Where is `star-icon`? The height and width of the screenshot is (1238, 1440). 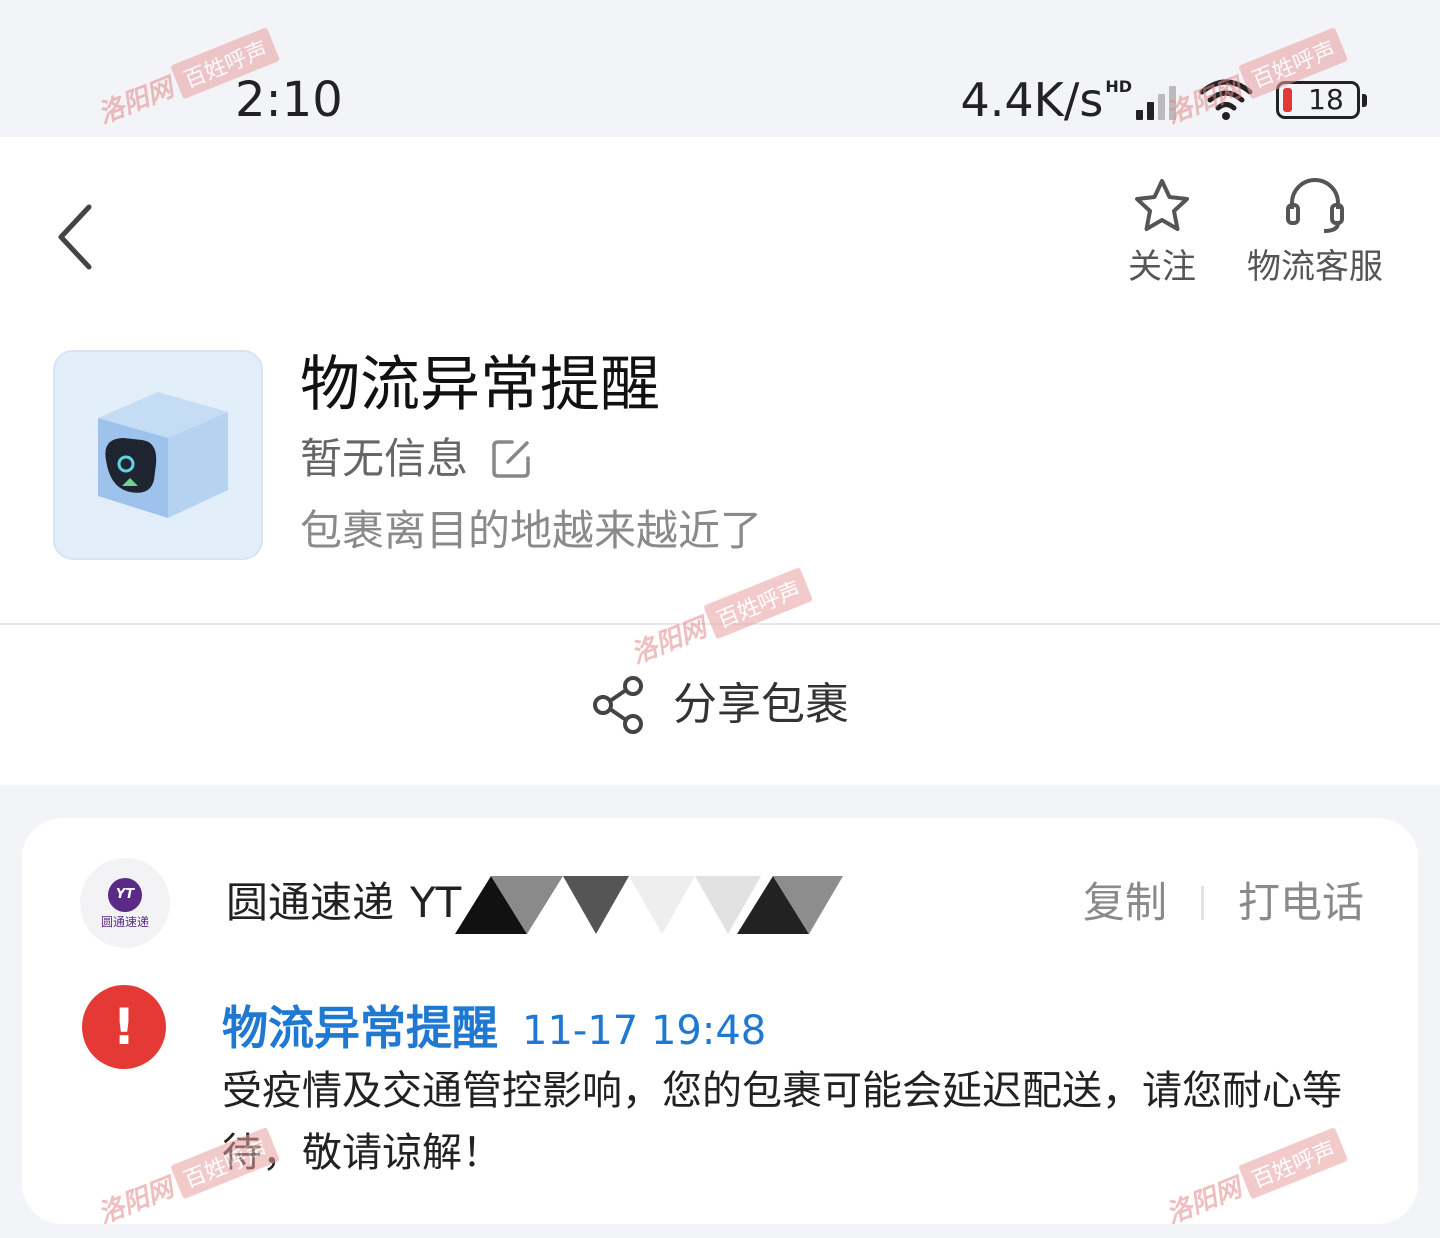 star-icon is located at coordinates (1162, 205).